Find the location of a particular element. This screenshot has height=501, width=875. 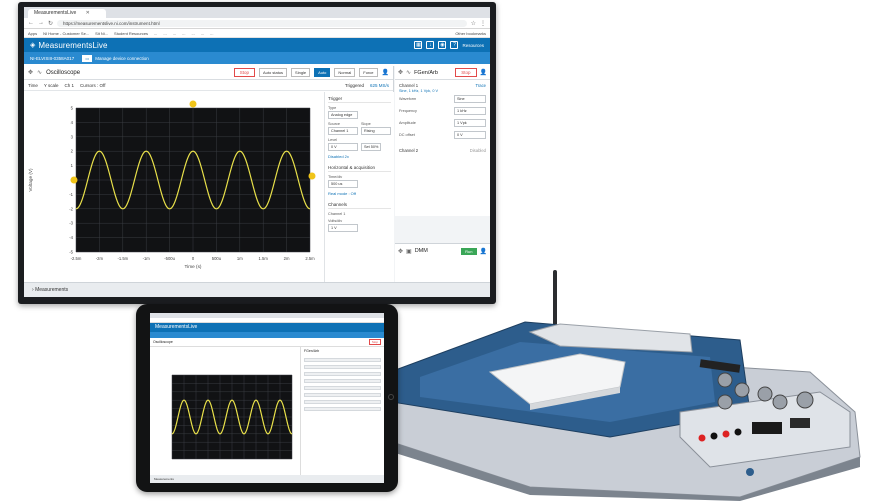

antenna is located at coordinates (555, 301).